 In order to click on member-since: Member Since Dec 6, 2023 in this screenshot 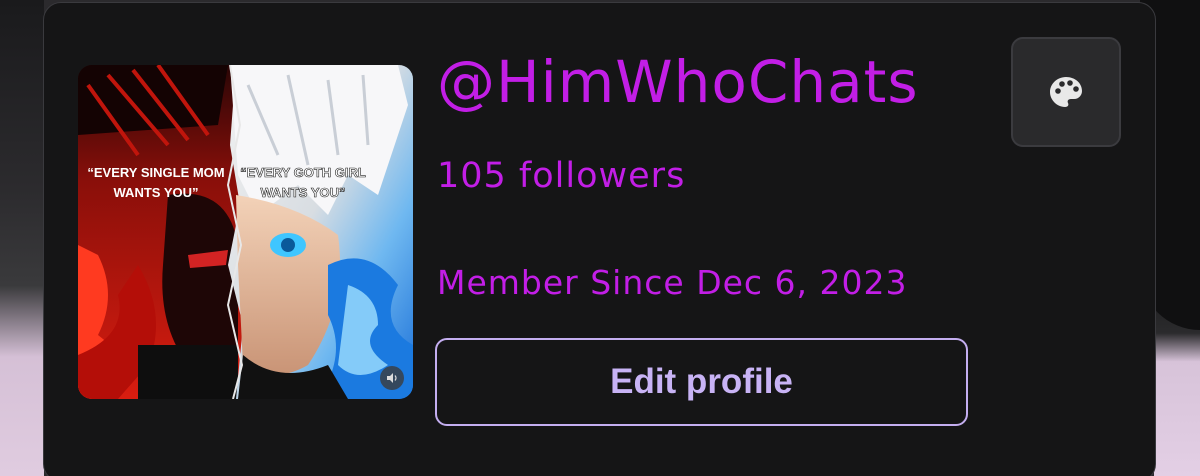, I will do `click(672, 282)`.